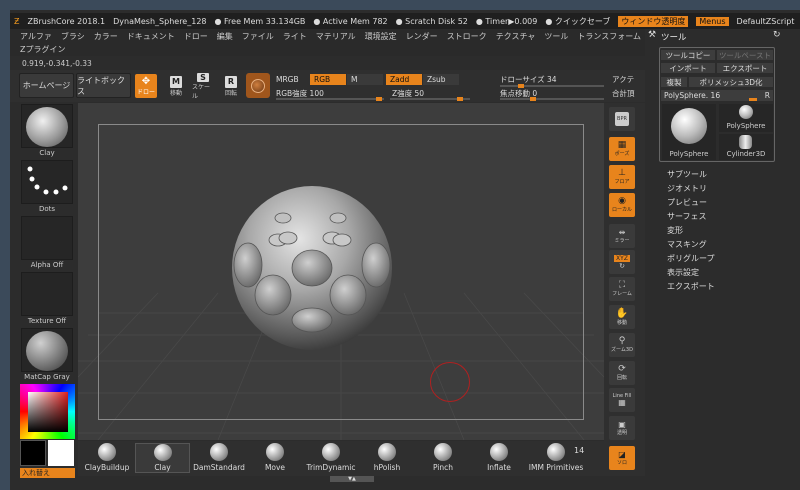 This screenshot has height=490, width=800. Describe the element at coordinates (622, 258) in the screenshot. I see `xyz-label: XYZ` at that location.